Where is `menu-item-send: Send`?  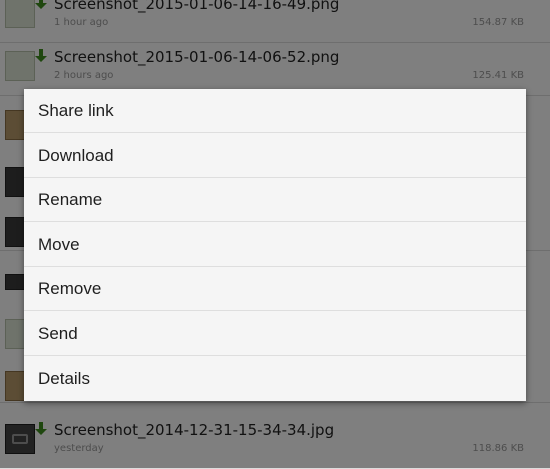 menu-item-send: Send is located at coordinates (275, 334).